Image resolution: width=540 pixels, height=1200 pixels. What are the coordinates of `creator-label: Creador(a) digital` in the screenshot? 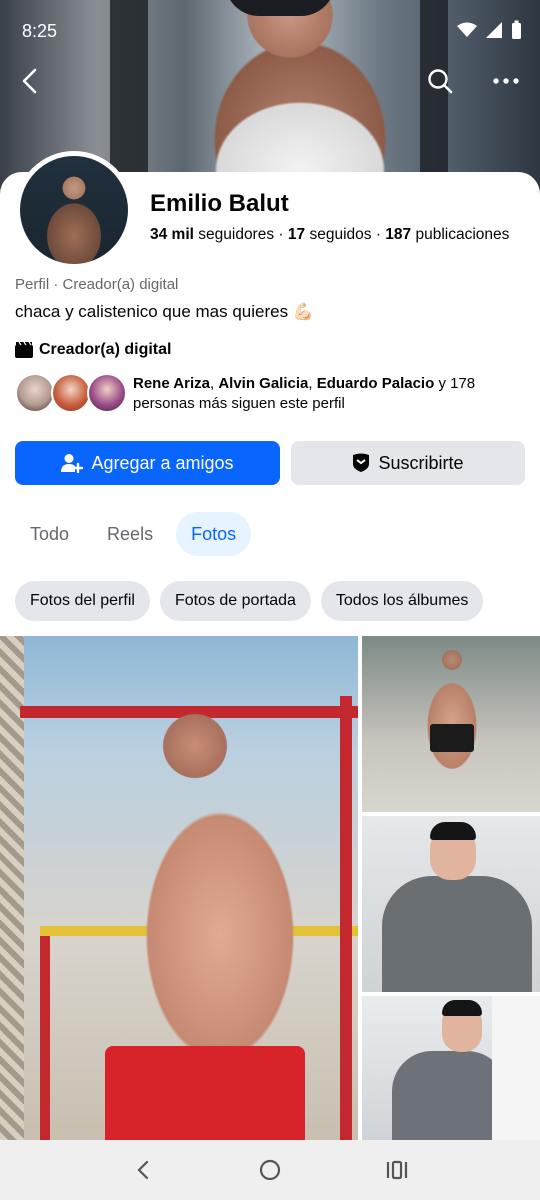 It's located at (105, 349).